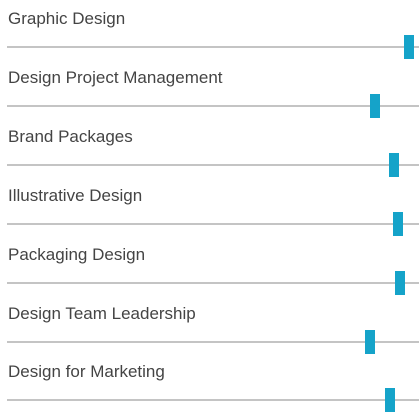 This screenshot has height=412, width=419. What do you see at coordinates (209, 265) in the screenshot?
I see `skill-row: Packaging Design` at bounding box center [209, 265].